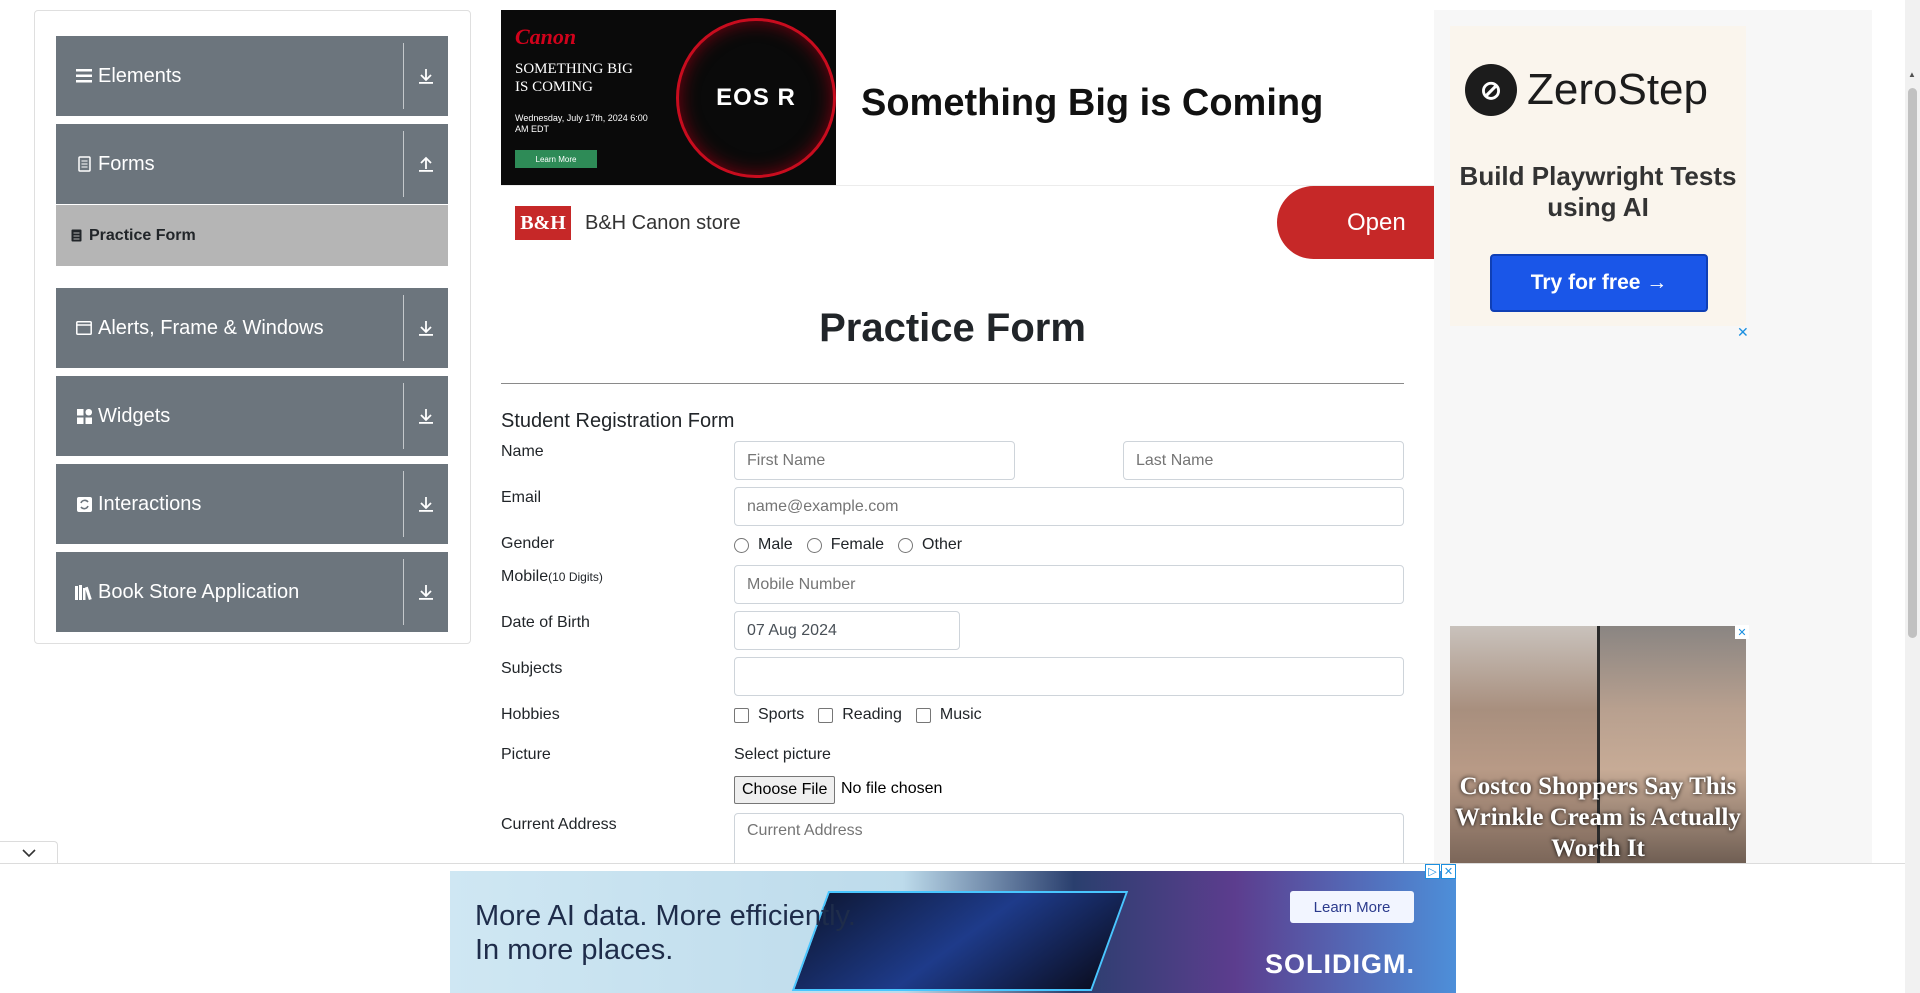 The height and width of the screenshot is (993, 1920). I want to click on zerostep-tagline: Build Playwright Tests using AI, so click(1598, 191).